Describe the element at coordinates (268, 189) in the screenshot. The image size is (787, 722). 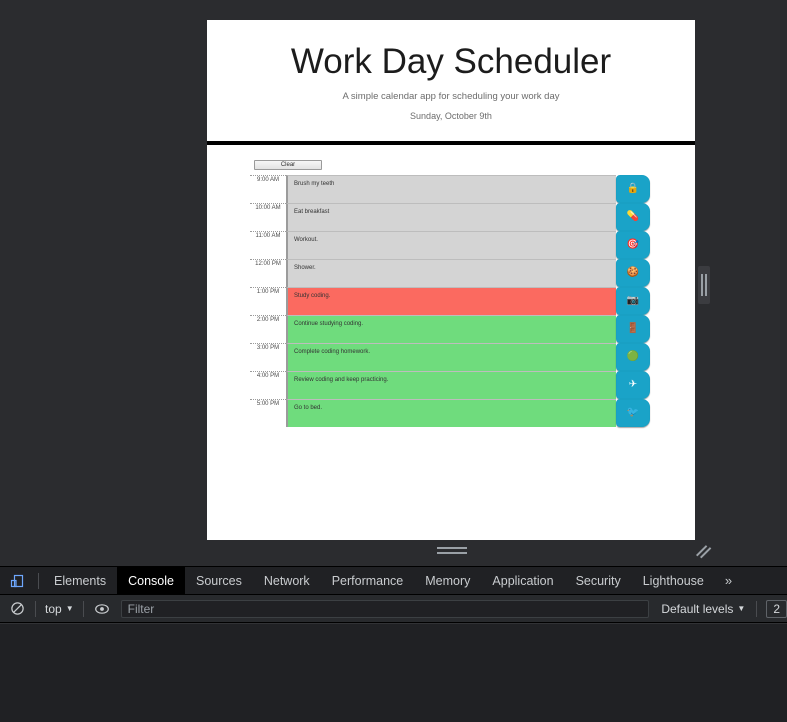
I see `hour-label: 9:00 AM` at that location.